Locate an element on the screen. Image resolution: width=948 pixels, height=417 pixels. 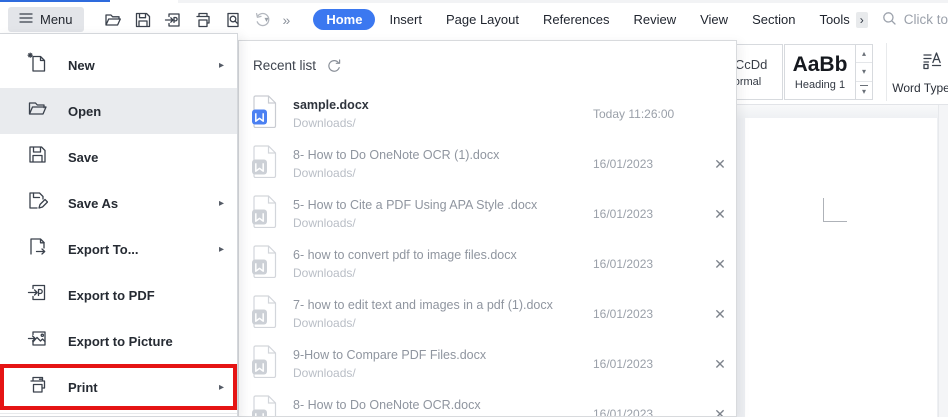
style-gallery-spinner: ▴ ▾ ▾ is located at coordinates (864, 72).